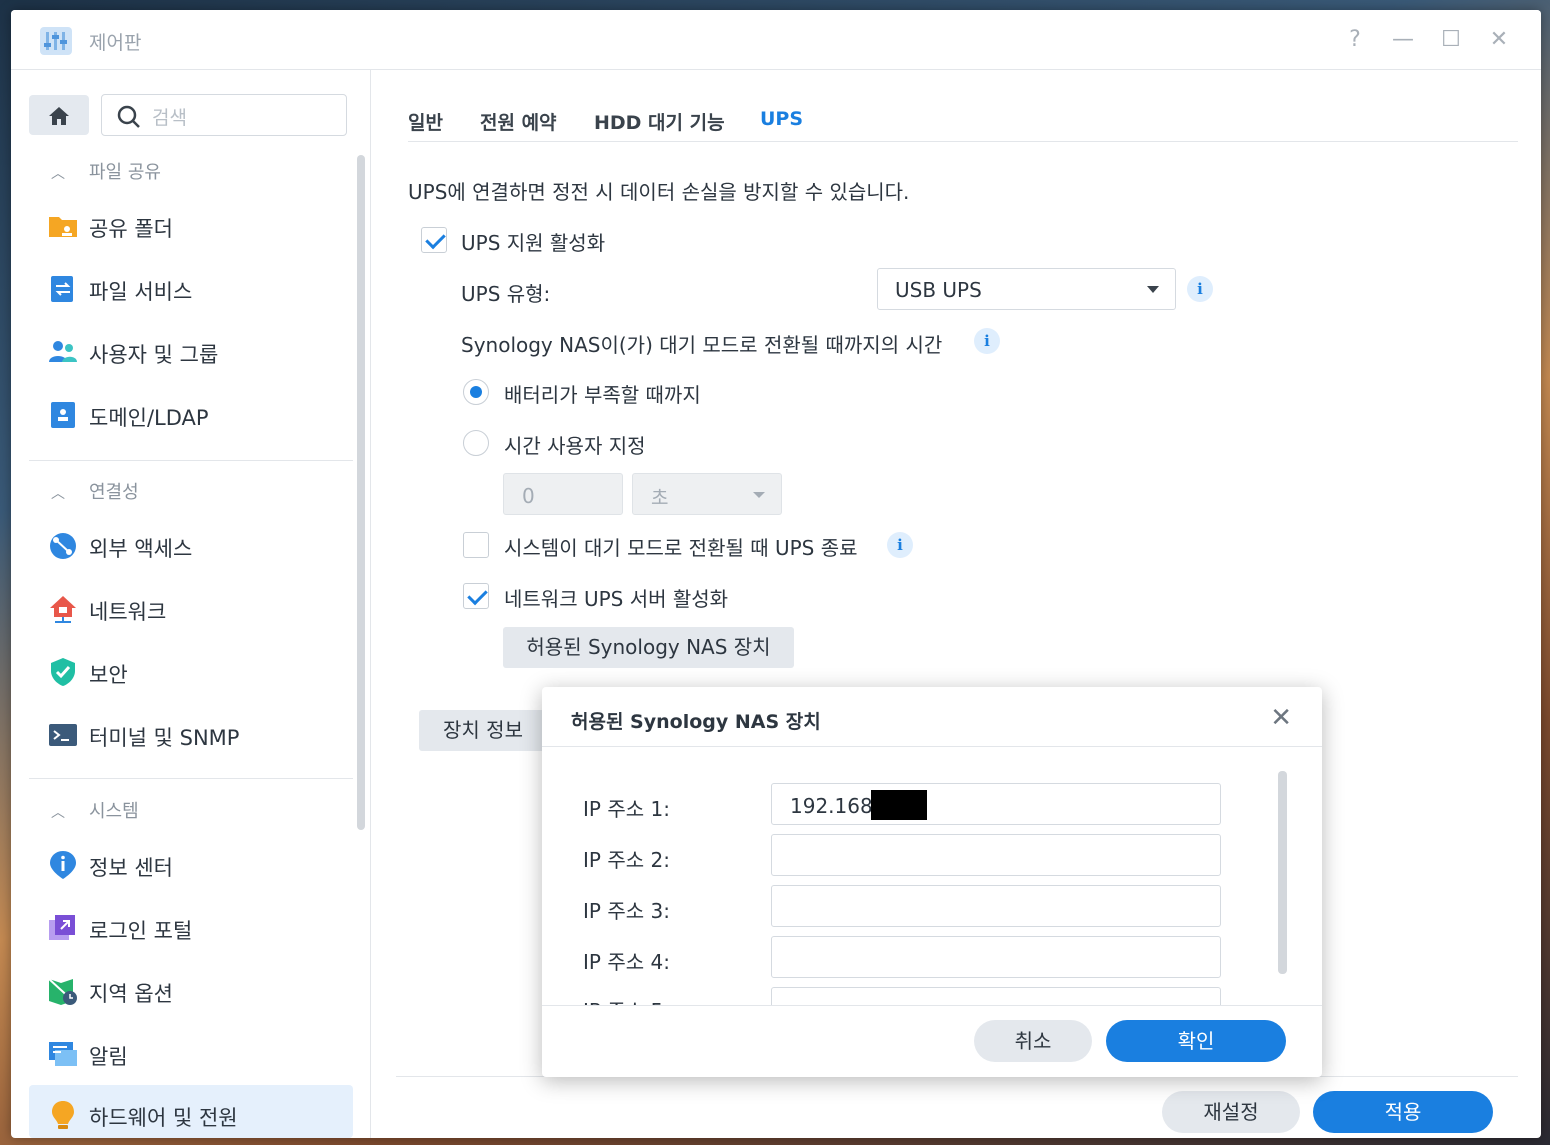 This screenshot has width=1550, height=1145. What do you see at coordinates (63, 546) in the screenshot?
I see `external-access-icon` at bounding box center [63, 546].